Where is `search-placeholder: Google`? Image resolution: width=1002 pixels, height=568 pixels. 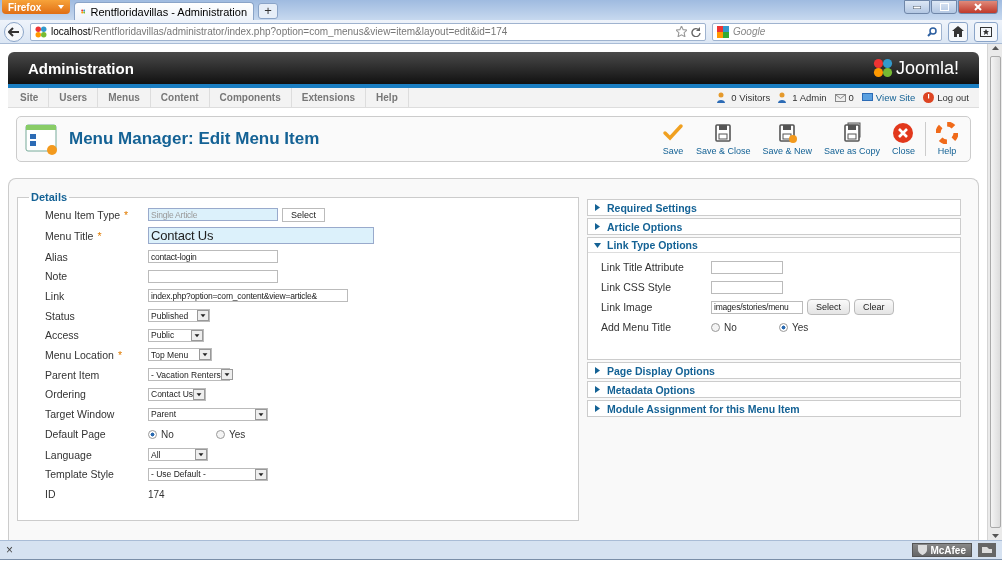
search-placeholder: Google is located at coordinates (750, 31).